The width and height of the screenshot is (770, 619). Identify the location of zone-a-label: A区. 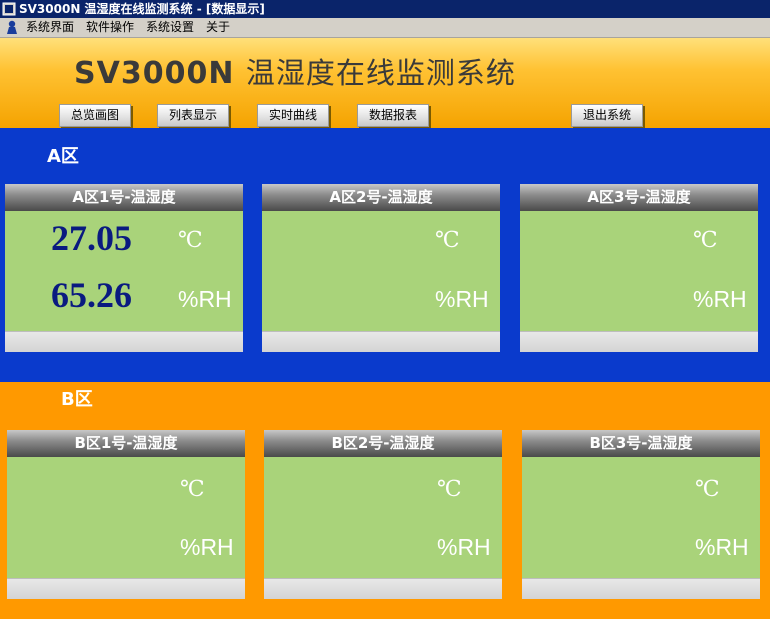
(63, 156).